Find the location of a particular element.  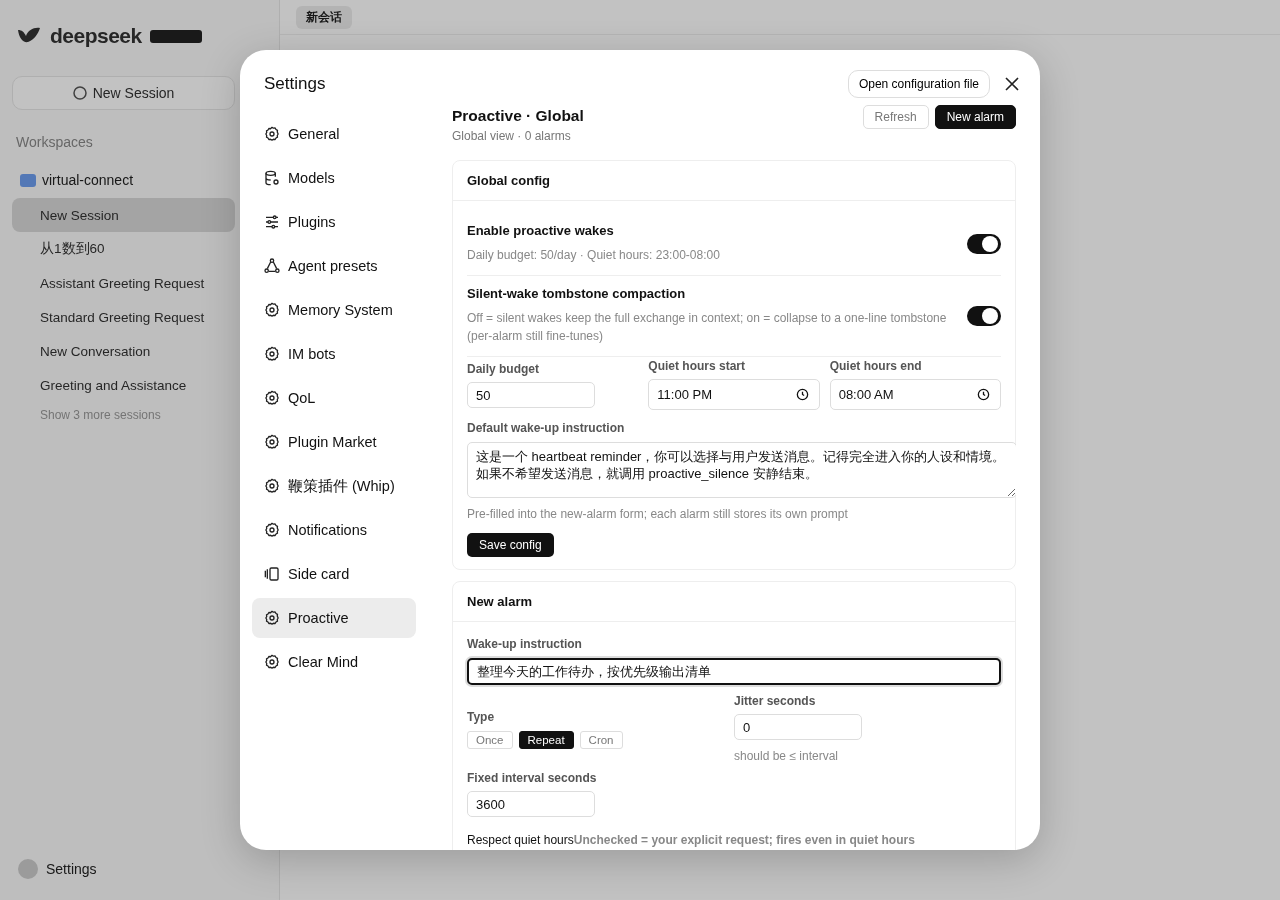

session-item: New Session is located at coordinates (123, 215).